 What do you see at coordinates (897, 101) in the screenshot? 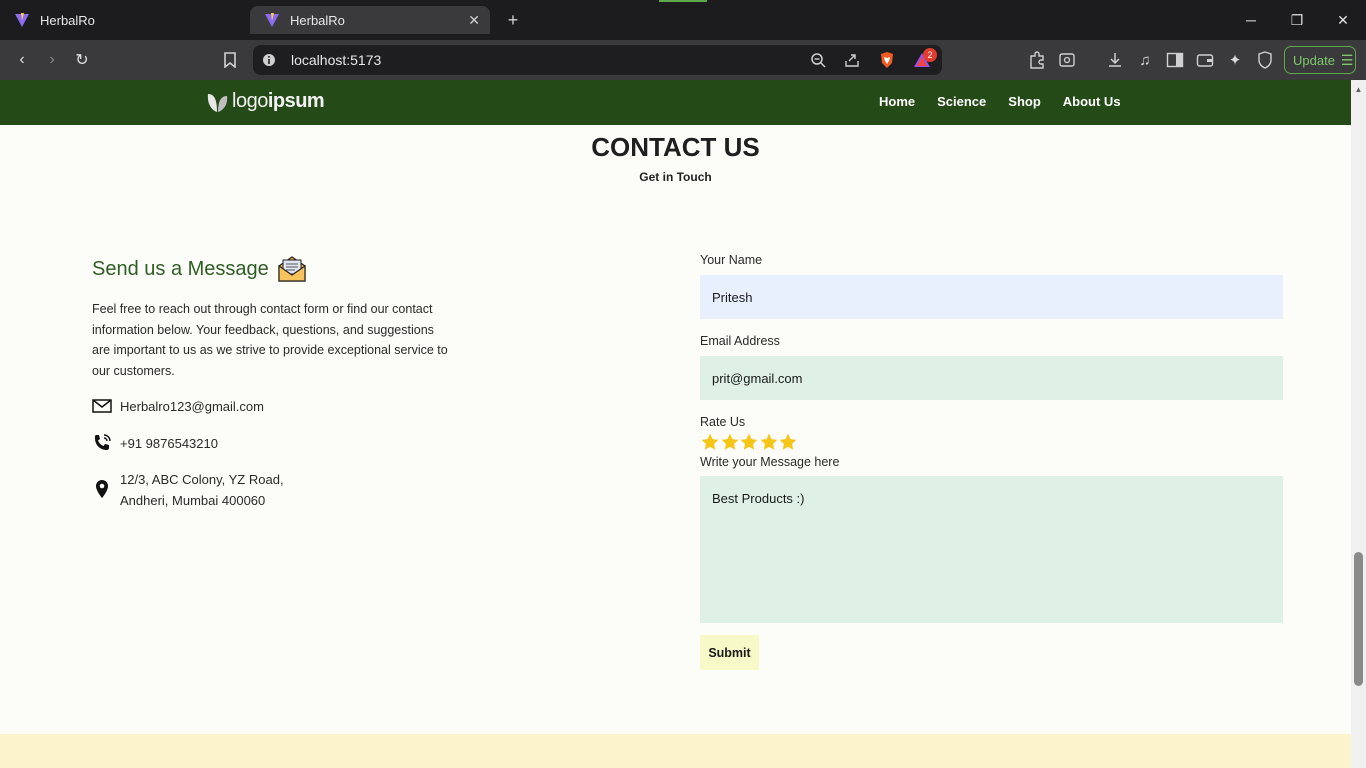
I see `nav-home: Home` at bounding box center [897, 101].